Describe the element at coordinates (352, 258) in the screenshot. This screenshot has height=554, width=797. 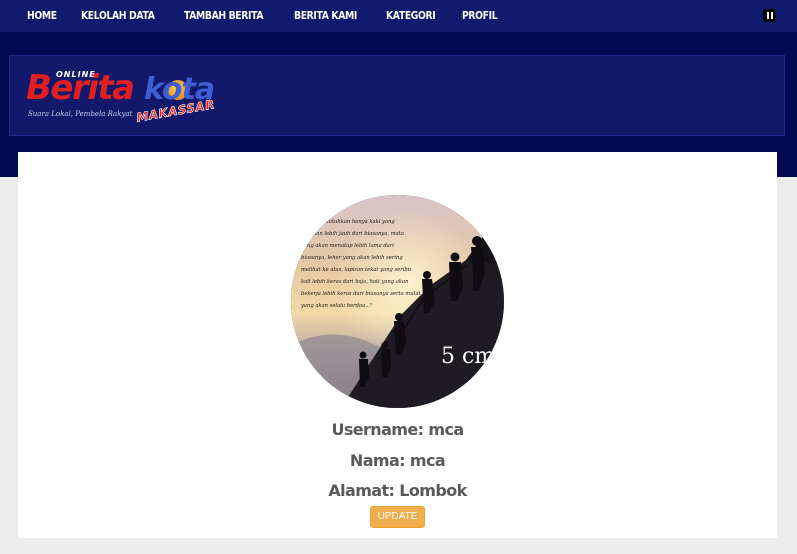
I see `photo-quote-line: biasanya, leher yang akan lebih sering` at that location.